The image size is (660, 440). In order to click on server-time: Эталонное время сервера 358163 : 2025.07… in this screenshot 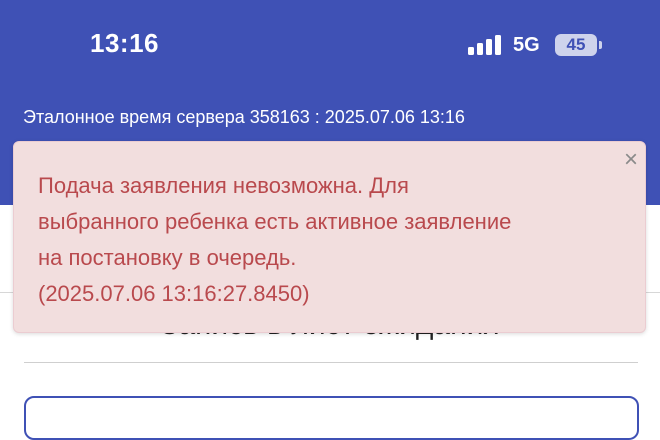, I will do `click(244, 117)`.